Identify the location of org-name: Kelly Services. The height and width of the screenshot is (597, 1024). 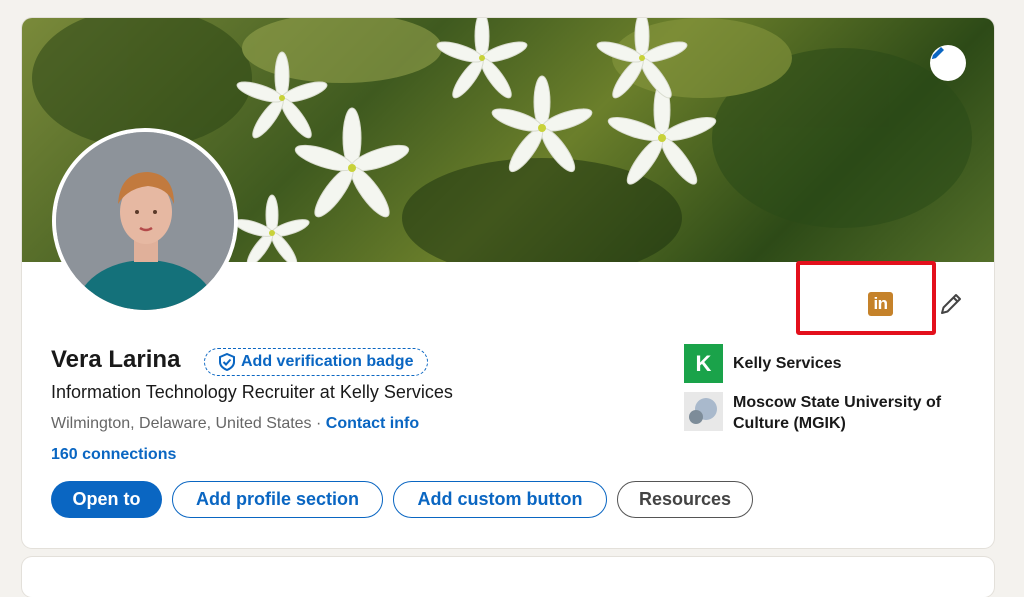
(787, 363).